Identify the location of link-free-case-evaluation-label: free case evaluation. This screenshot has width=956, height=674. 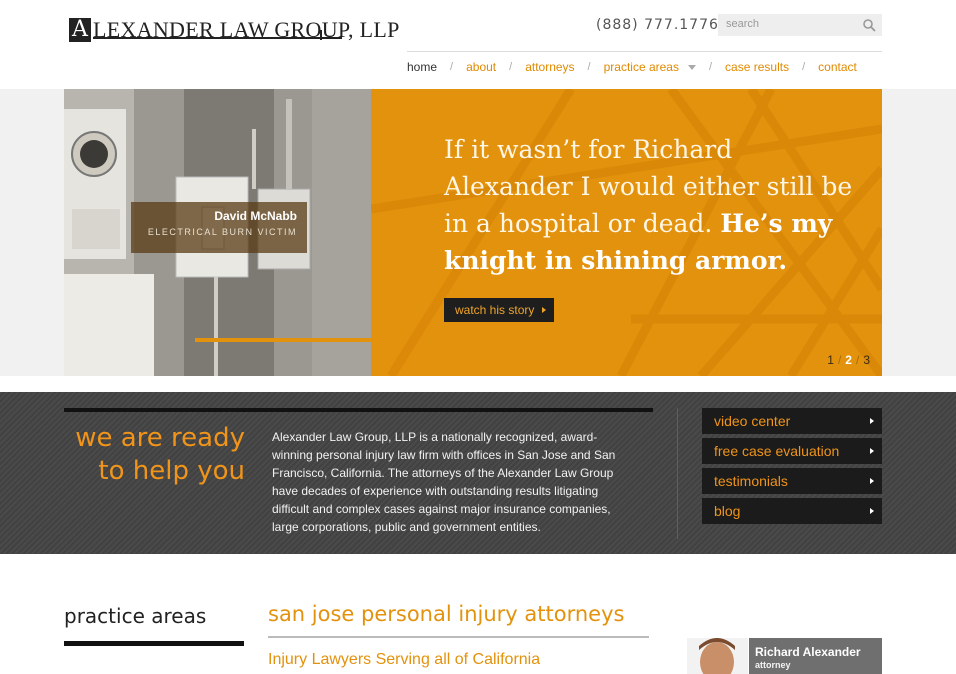
(777, 451).